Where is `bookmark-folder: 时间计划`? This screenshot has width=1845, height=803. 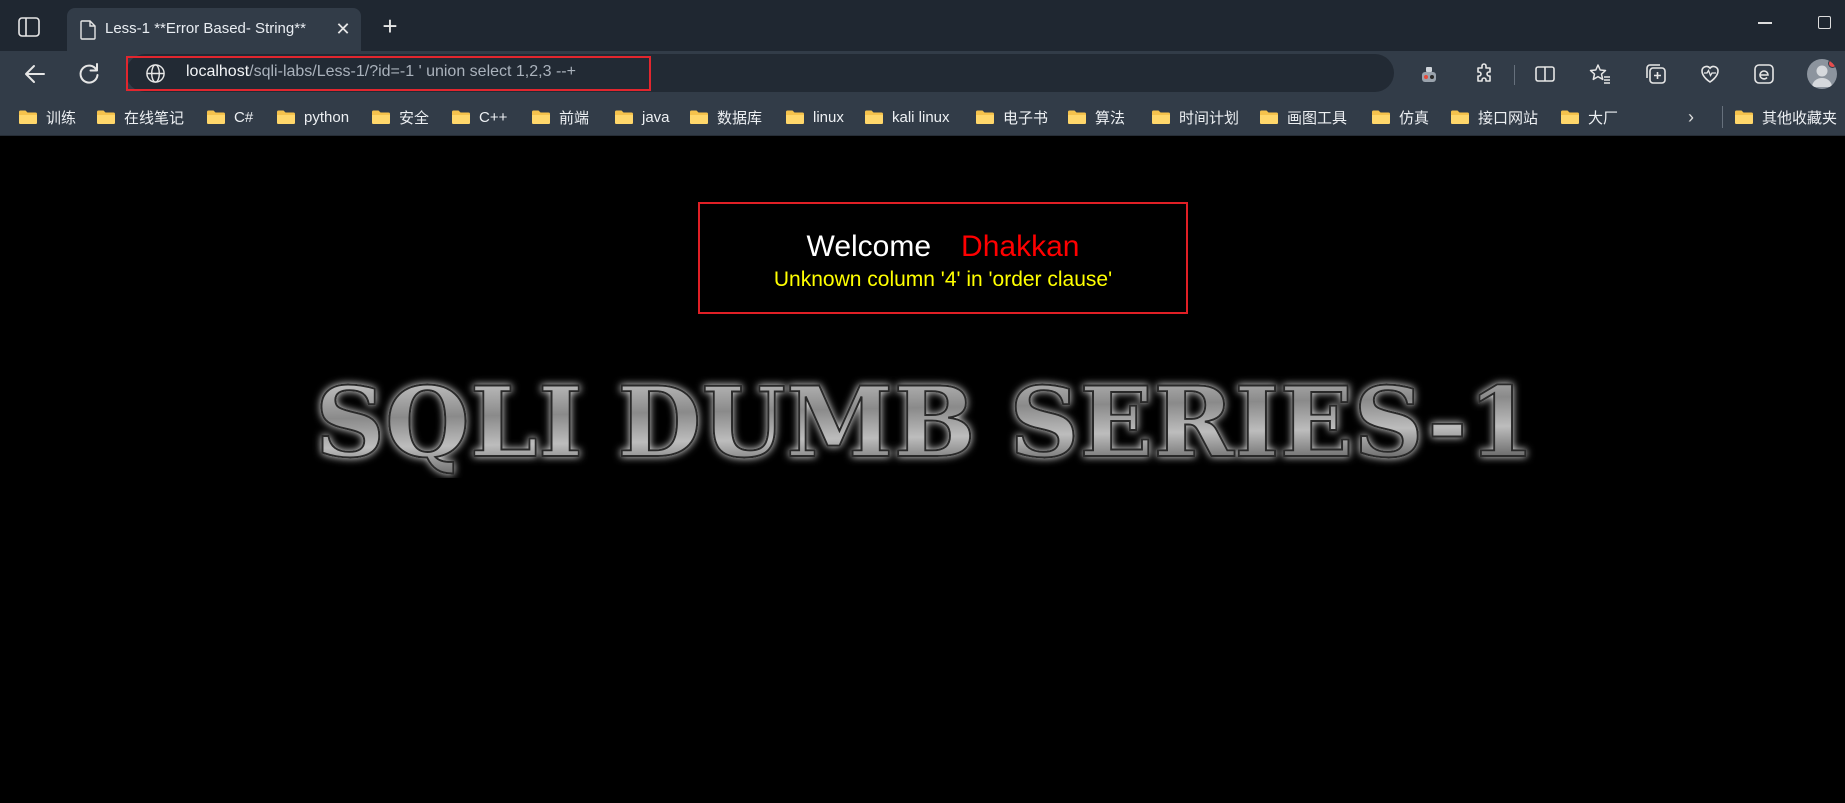 bookmark-folder: 时间计划 is located at coordinates (1195, 117).